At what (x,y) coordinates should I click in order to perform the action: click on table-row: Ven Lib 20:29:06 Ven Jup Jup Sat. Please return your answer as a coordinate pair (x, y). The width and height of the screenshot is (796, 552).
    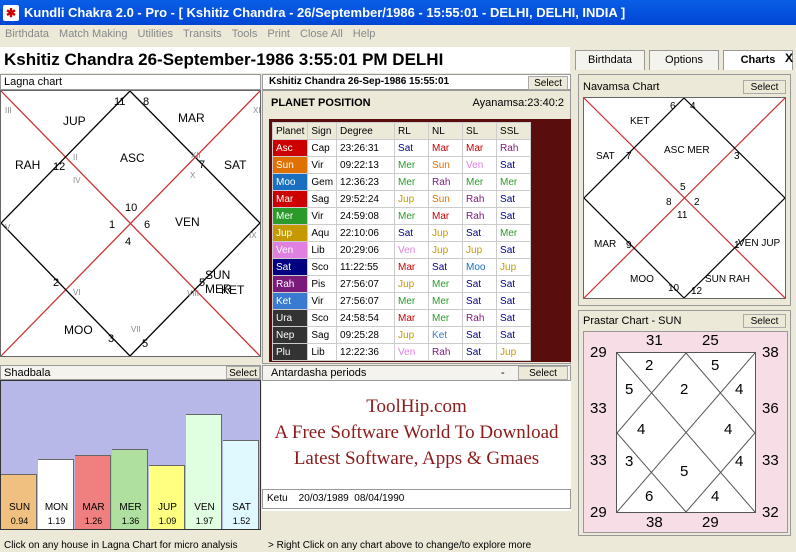
    Looking at the image, I should click on (401, 250).